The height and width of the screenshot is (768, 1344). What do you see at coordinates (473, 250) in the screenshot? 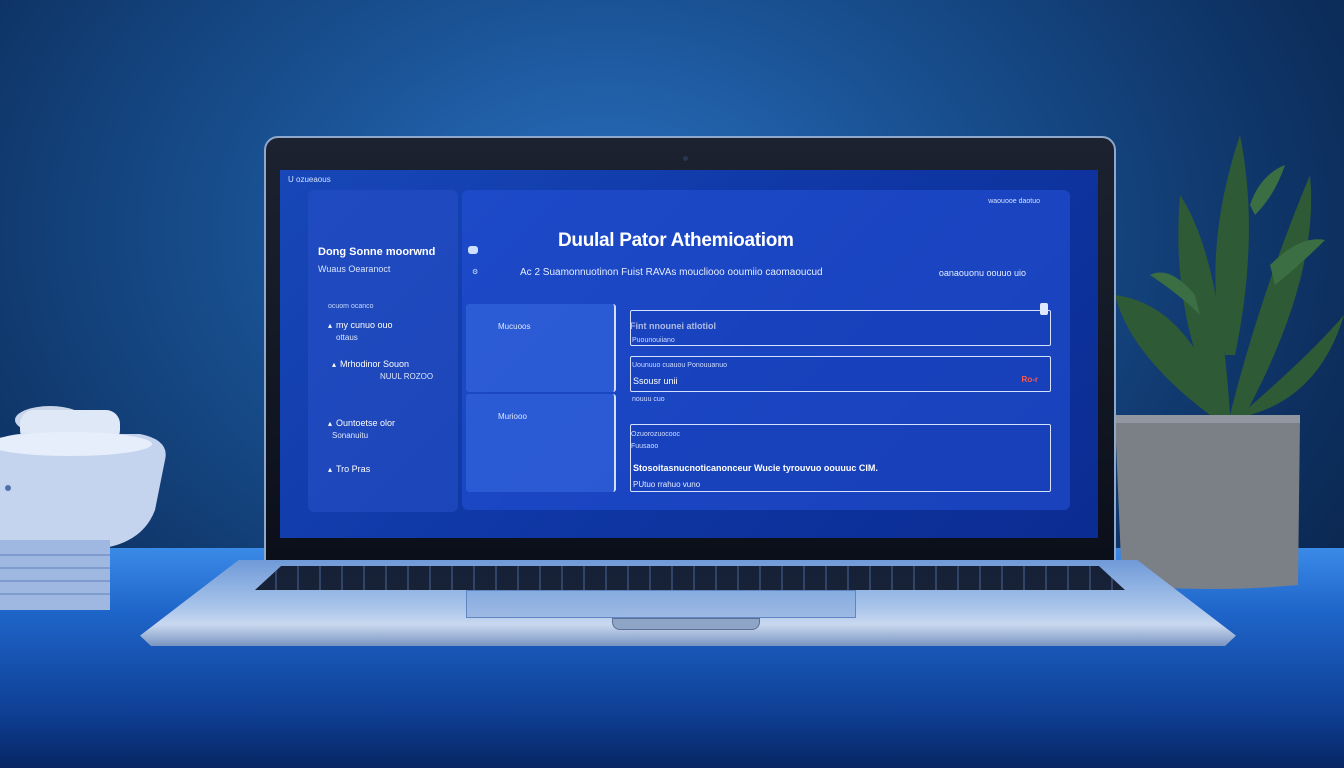
I see `toggle-icon` at bounding box center [473, 250].